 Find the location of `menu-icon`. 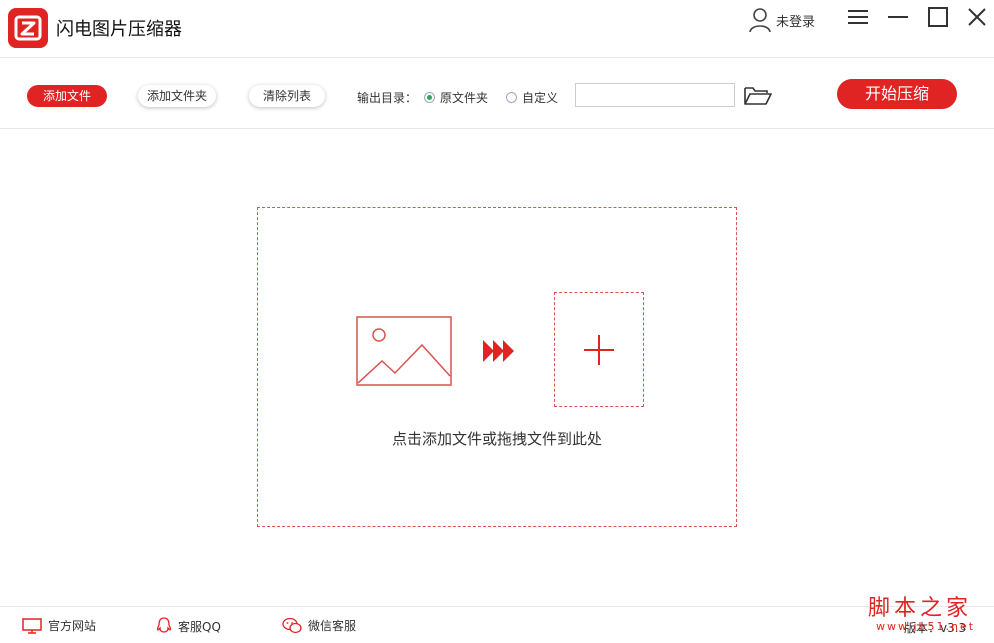

menu-icon is located at coordinates (858, 17).